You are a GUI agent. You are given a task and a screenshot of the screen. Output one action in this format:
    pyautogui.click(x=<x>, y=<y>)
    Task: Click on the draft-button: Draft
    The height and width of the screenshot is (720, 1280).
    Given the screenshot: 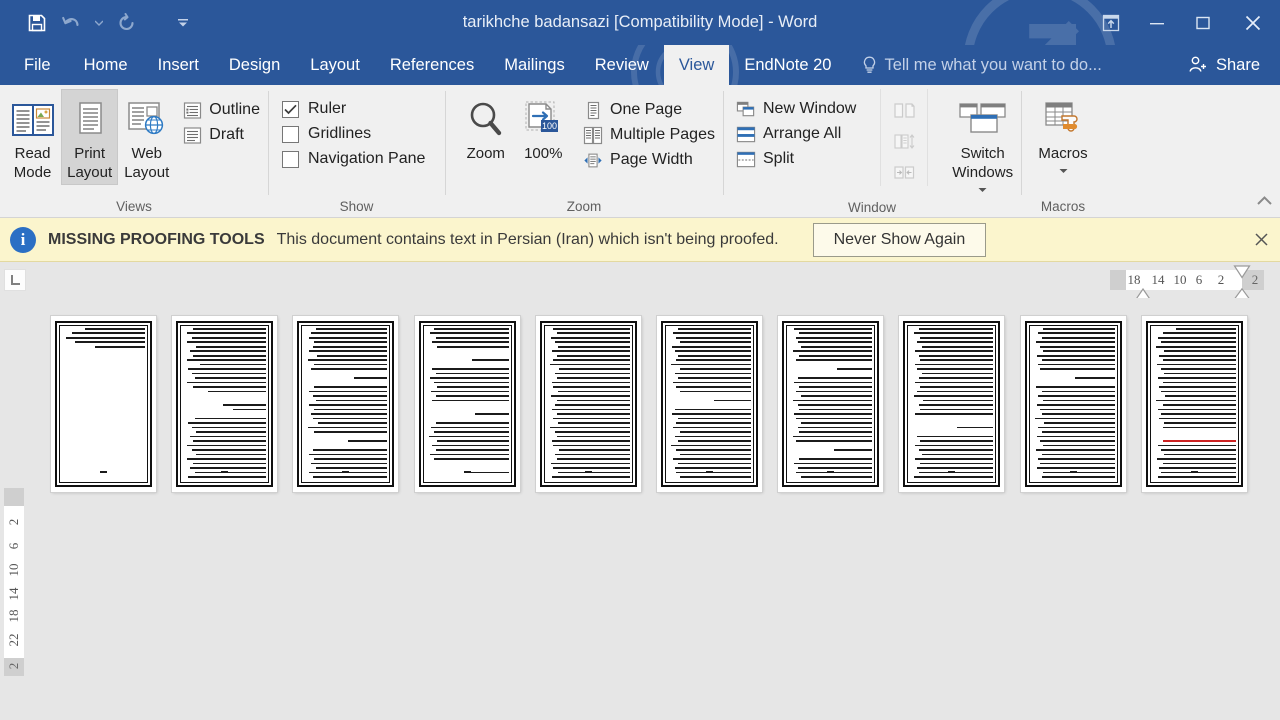 What is the action you would take?
    pyautogui.click(x=223, y=135)
    